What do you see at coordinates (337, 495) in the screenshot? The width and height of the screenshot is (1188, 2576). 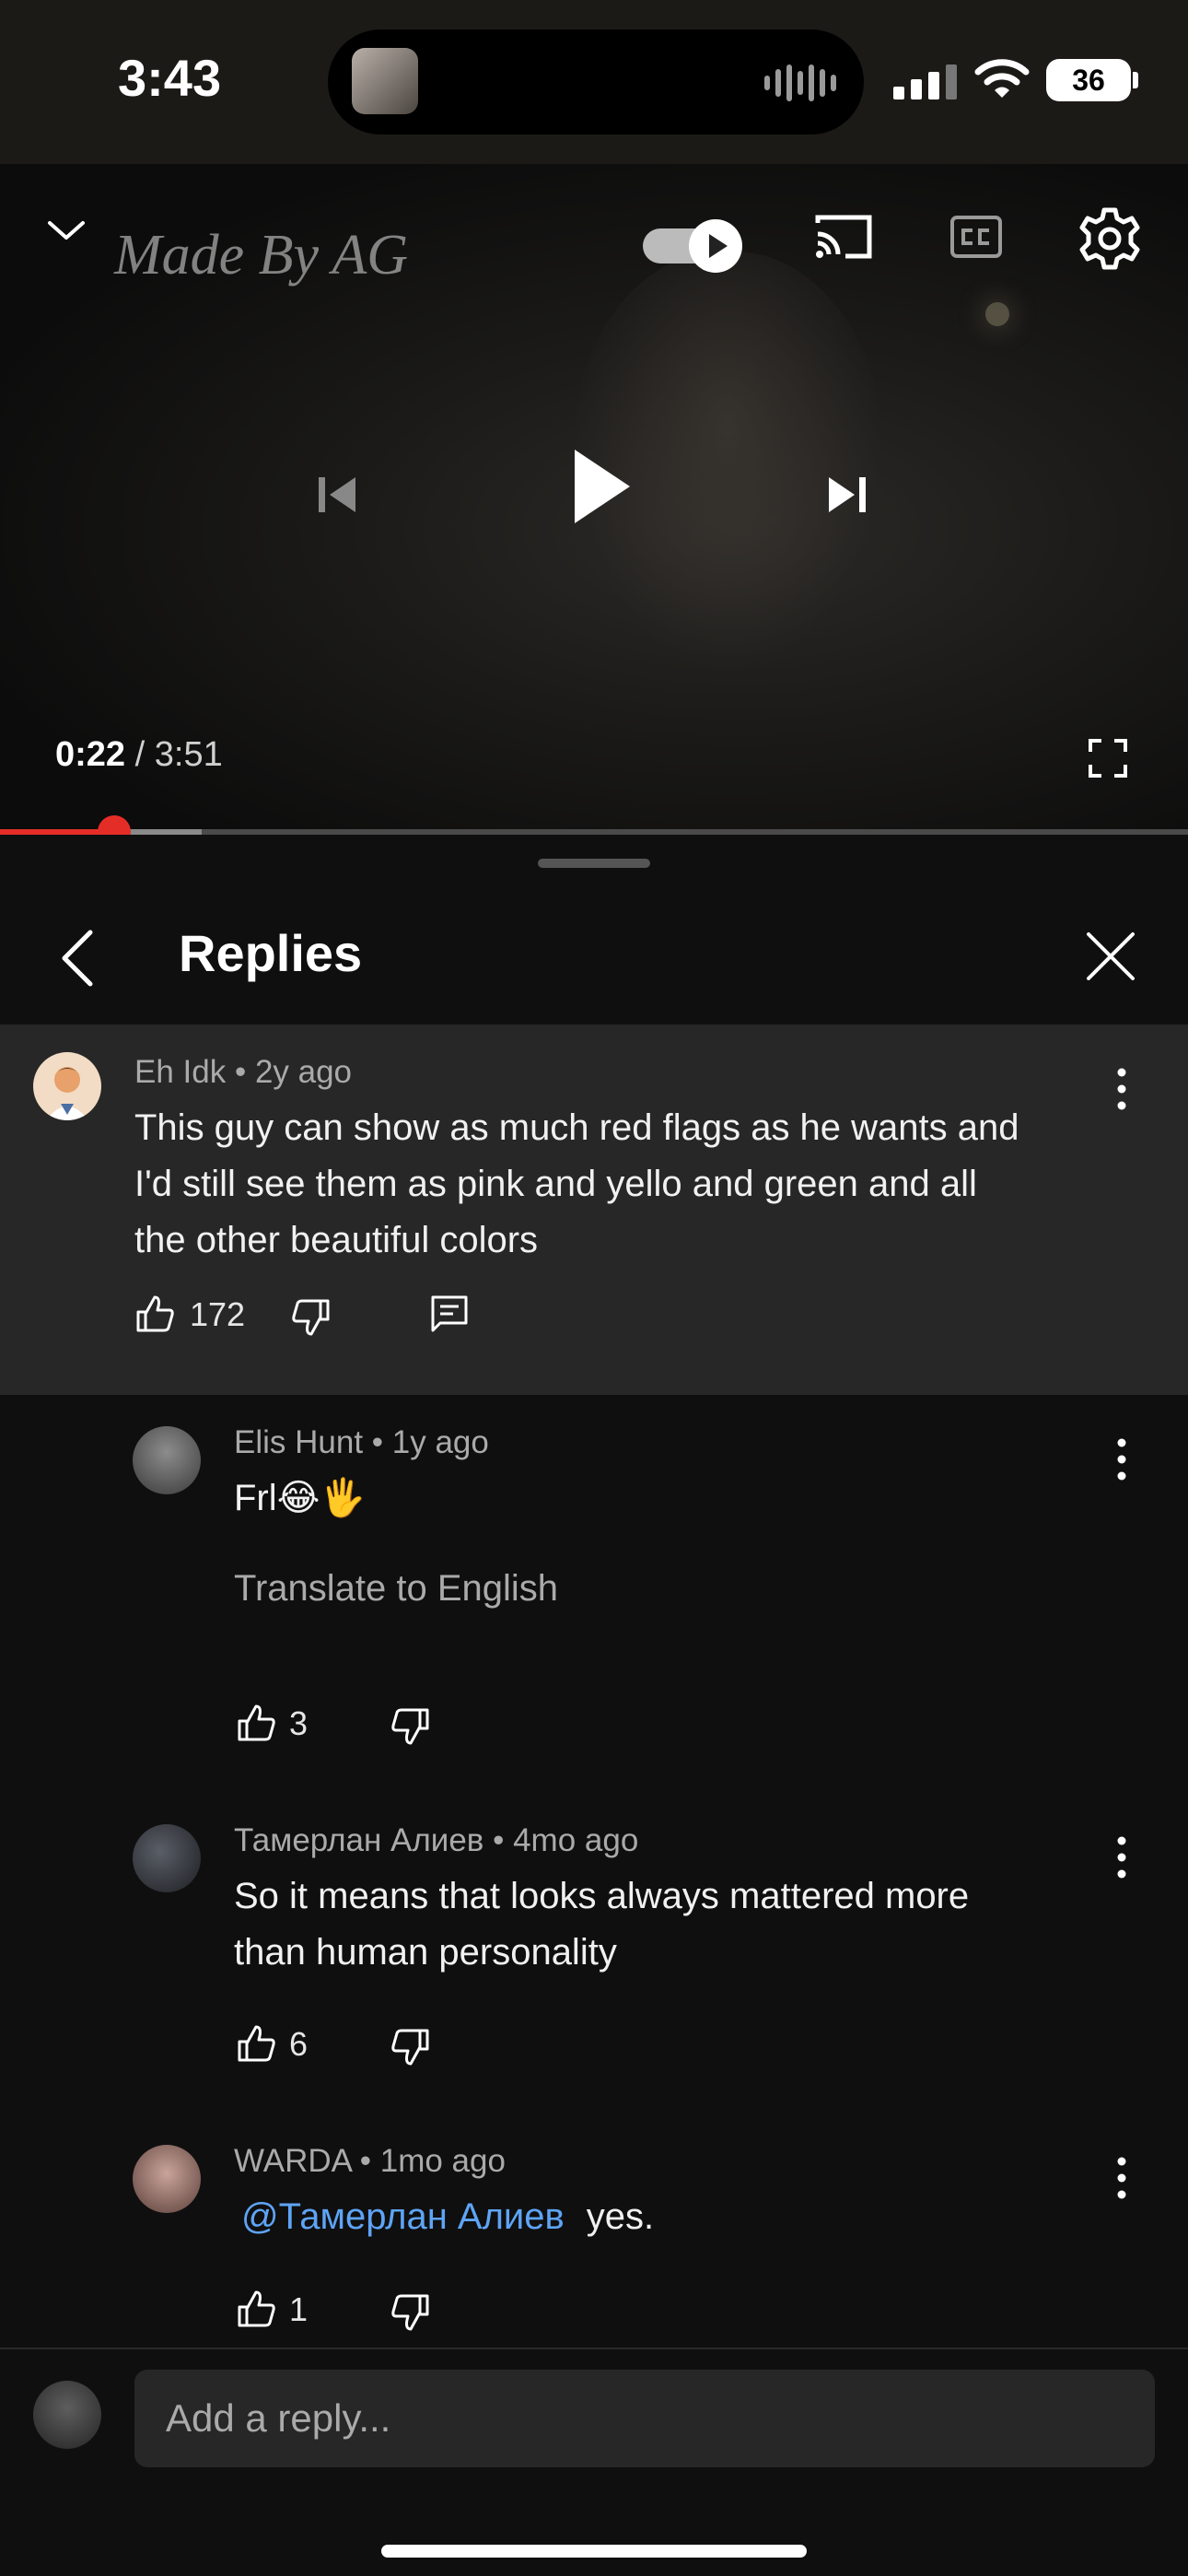 I see `previous-video-icon` at bounding box center [337, 495].